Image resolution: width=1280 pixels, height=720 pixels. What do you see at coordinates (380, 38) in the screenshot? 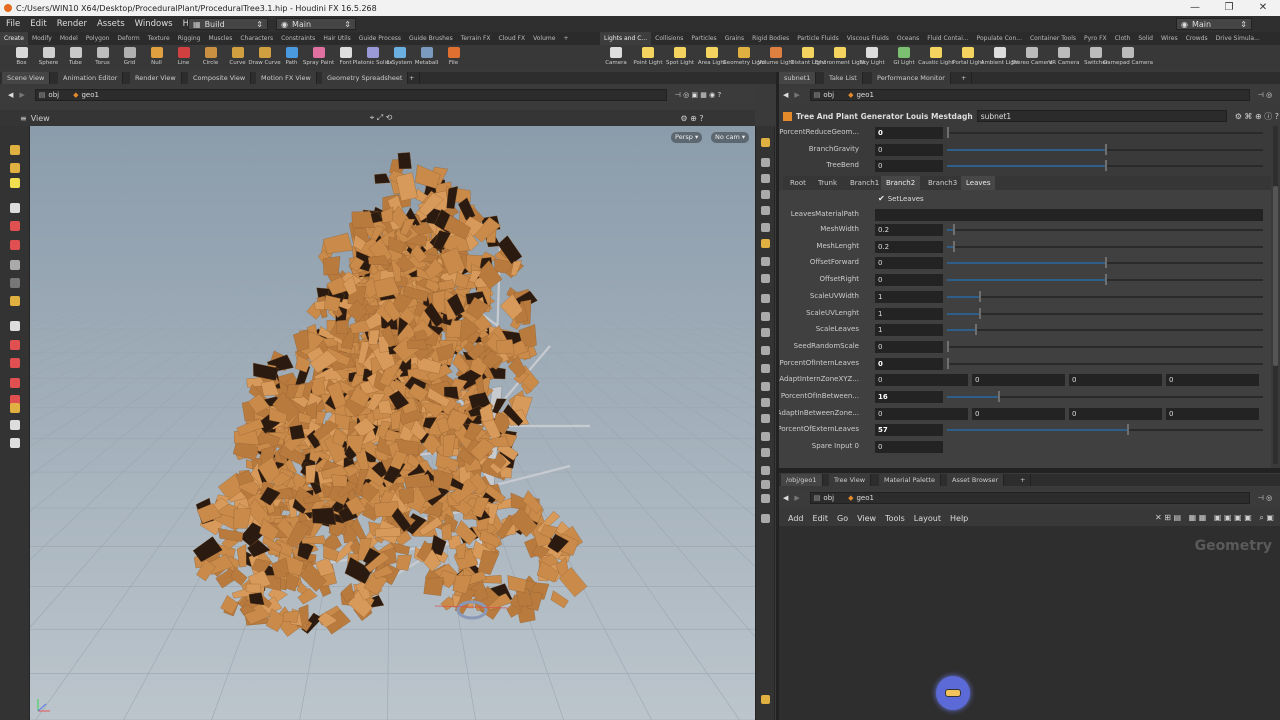
I see `shelf-tab-guide-process: Guide Process` at bounding box center [380, 38].